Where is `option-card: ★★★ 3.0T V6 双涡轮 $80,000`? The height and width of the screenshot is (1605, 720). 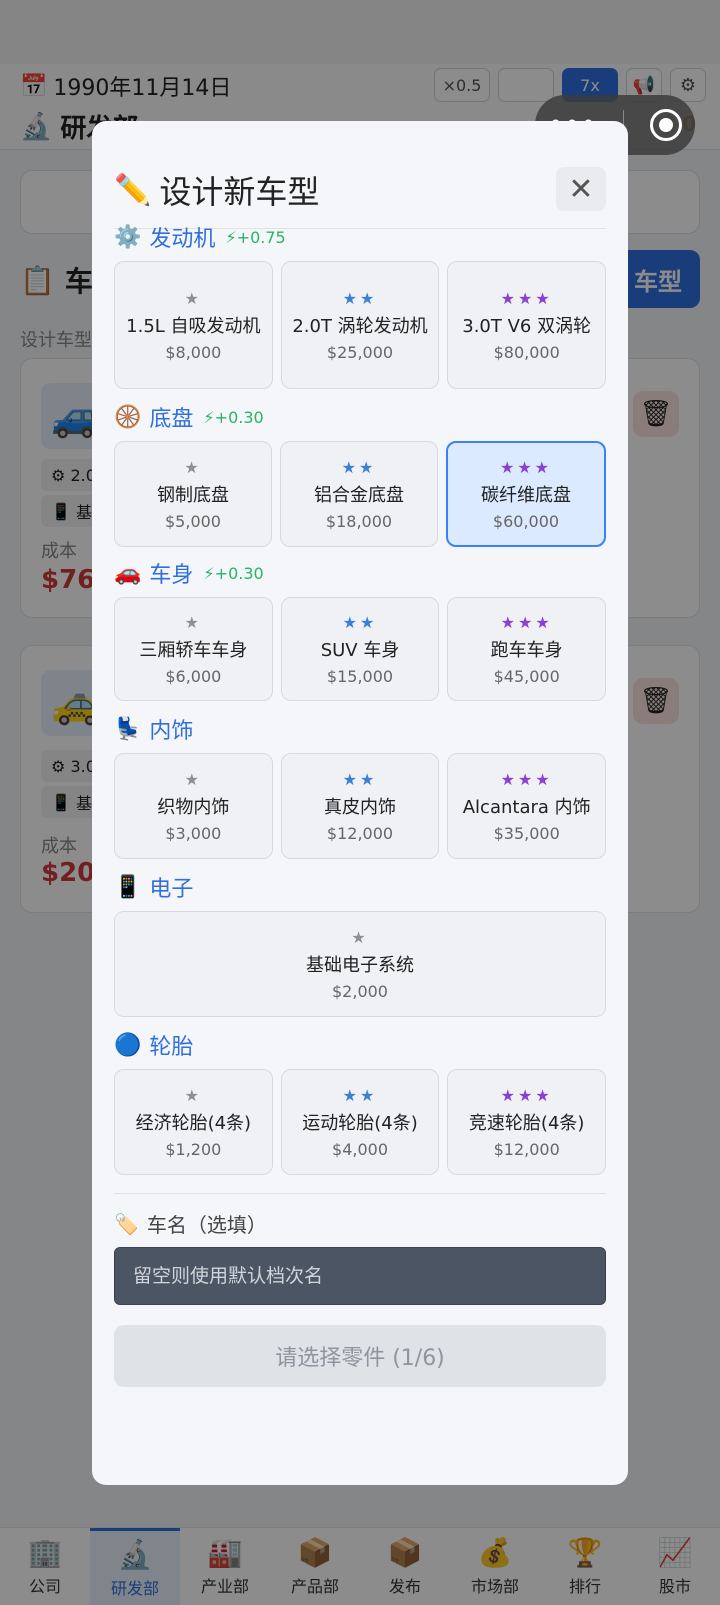 option-card: ★★★ 3.0T V6 双涡轮 $80,000 is located at coordinates (527, 325).